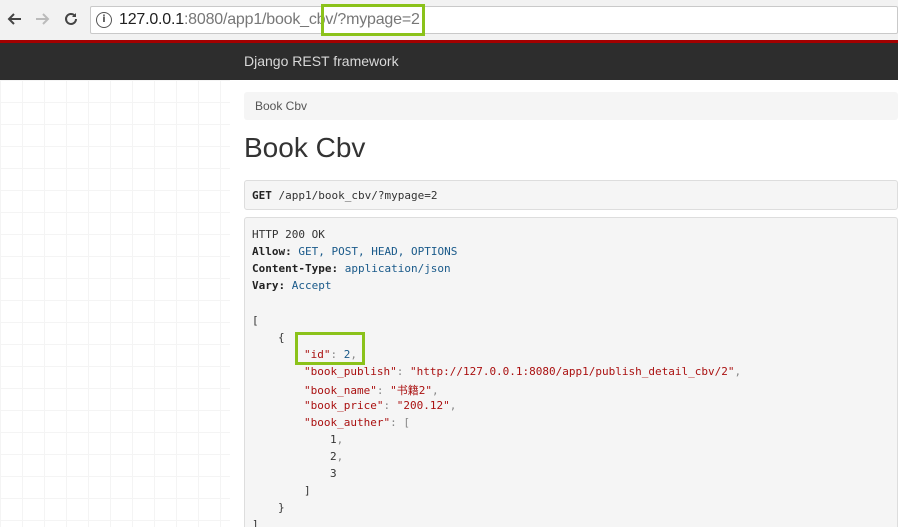 Image resolution: width=898 pixels, height=527 pixels. Describe the element at coordinates (307, 490) in the screenshot. I see `json-auther-close: ]` at that location.